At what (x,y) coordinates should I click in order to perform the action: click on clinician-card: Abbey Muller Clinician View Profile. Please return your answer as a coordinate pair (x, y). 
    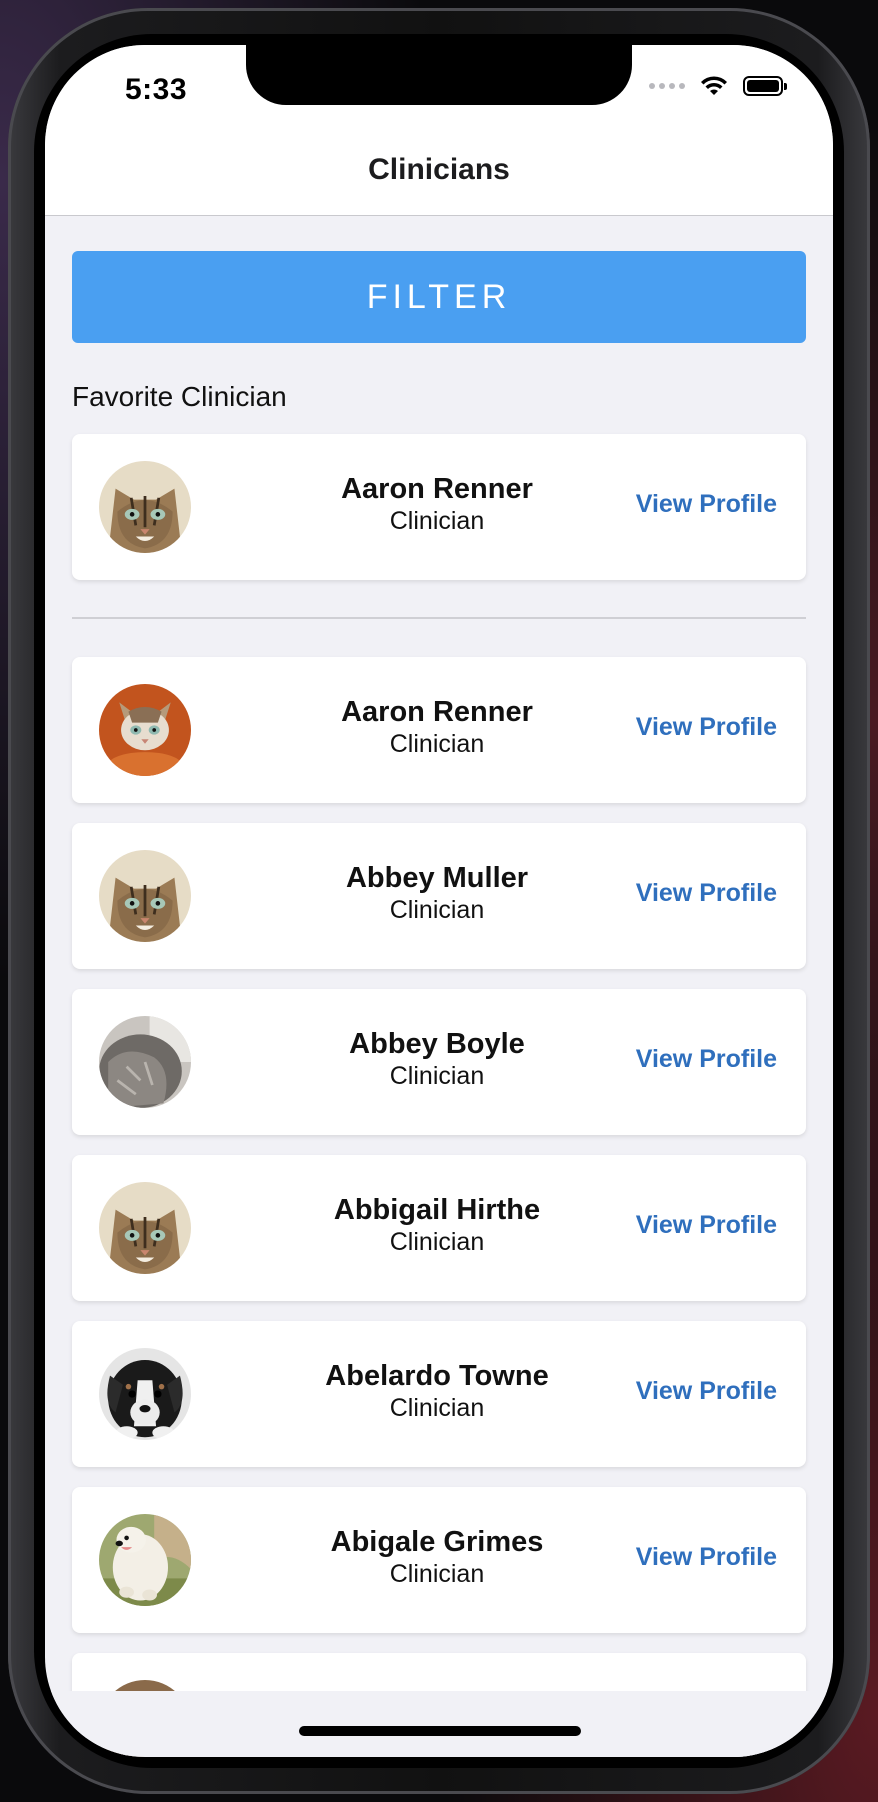
    Looking at the image, I should click on (439, 896).